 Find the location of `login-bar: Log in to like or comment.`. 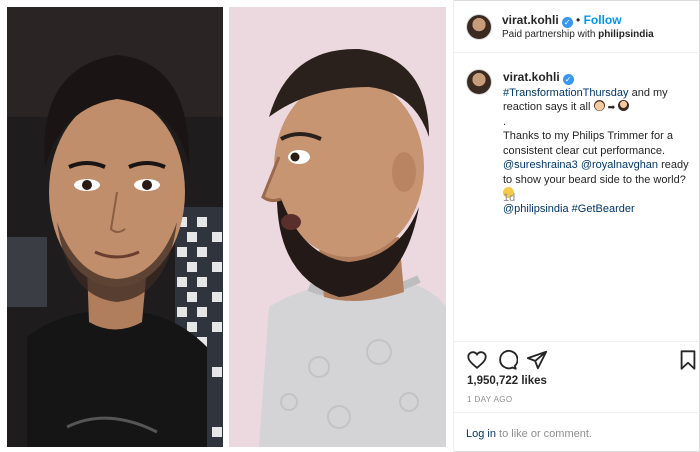

login-bar: Log in to like or comment. is located at coordinates (577, 432).